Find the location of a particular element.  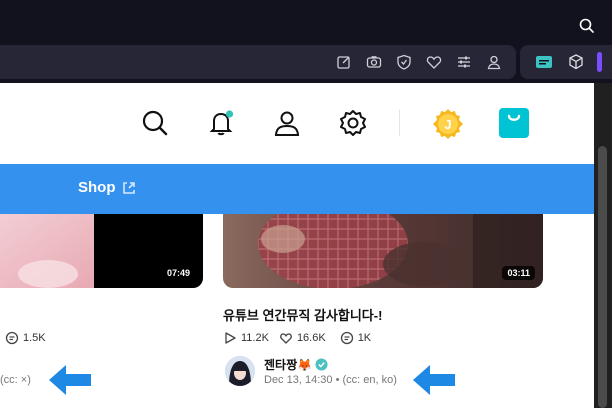

video-captions: • (cc: en, ko) is located at coordinates (366, 380).